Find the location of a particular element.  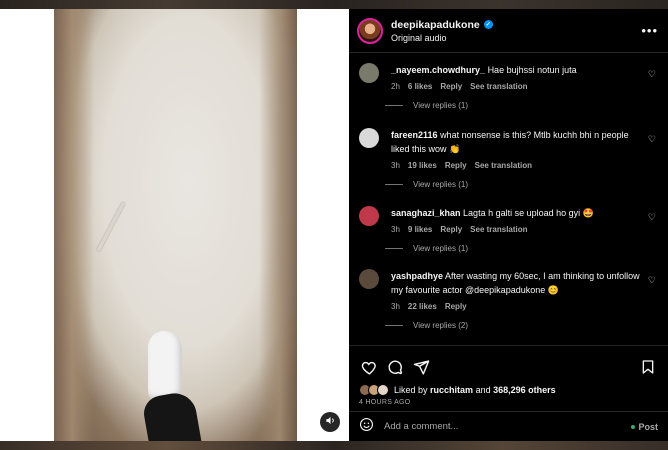

comment-age: 2h is located at coordinates (395, 86).